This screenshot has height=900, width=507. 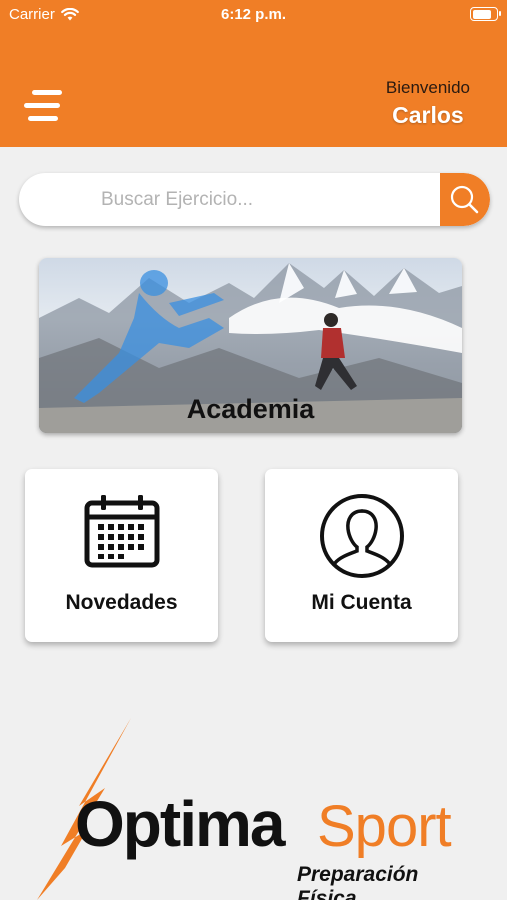 What do you see at coordinates (47, 92) in the screenshot?
I see `hamburger-menu-icon` at bounding box center [47, 92].